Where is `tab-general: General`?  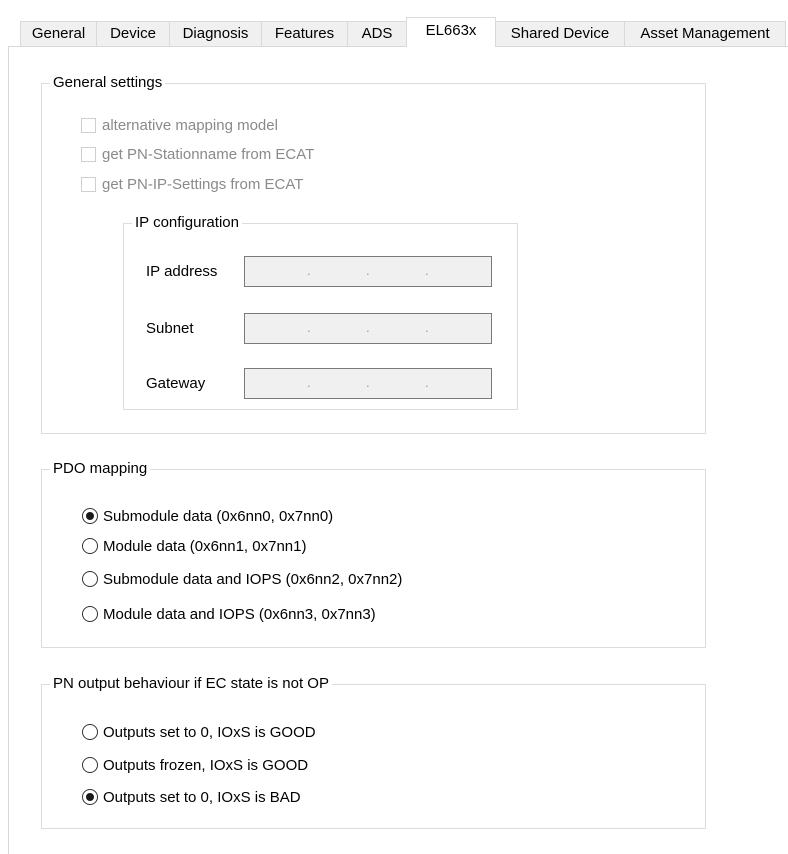
tab-general: General is located at coordinates (58, 33).